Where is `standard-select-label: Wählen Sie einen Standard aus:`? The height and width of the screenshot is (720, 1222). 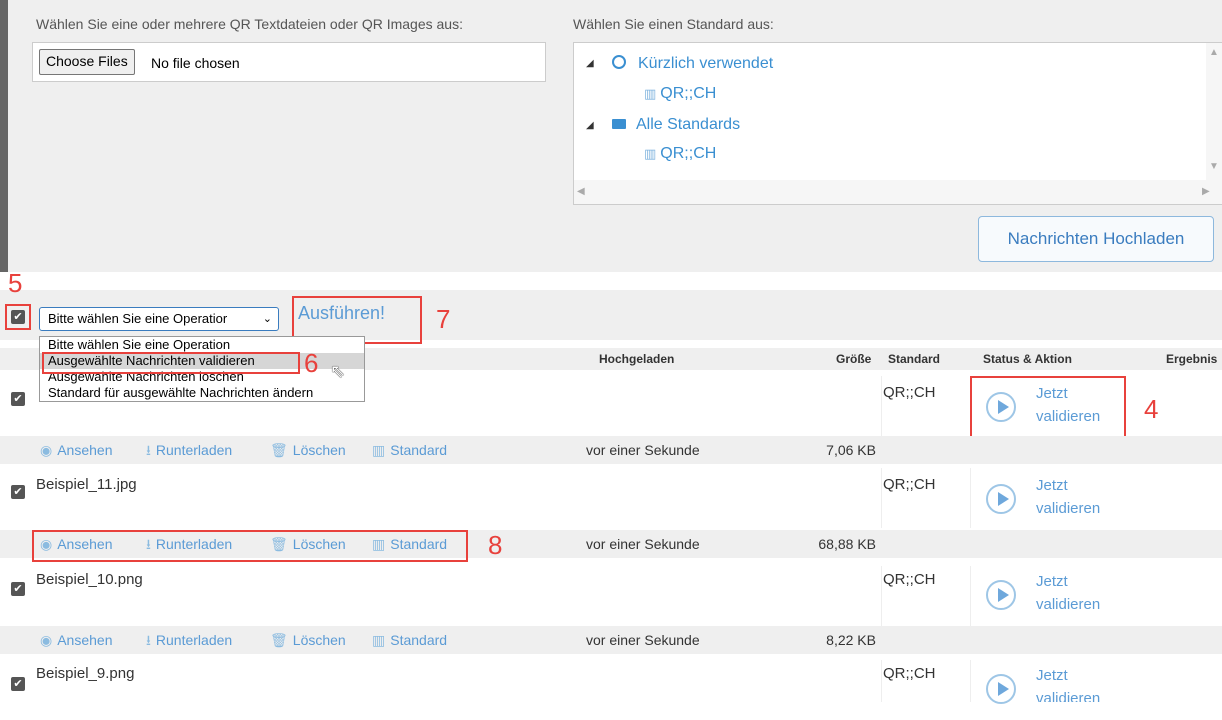 standard-select-label: Wählen Sie einen Standard aus: is located at coordinates (673, 24).